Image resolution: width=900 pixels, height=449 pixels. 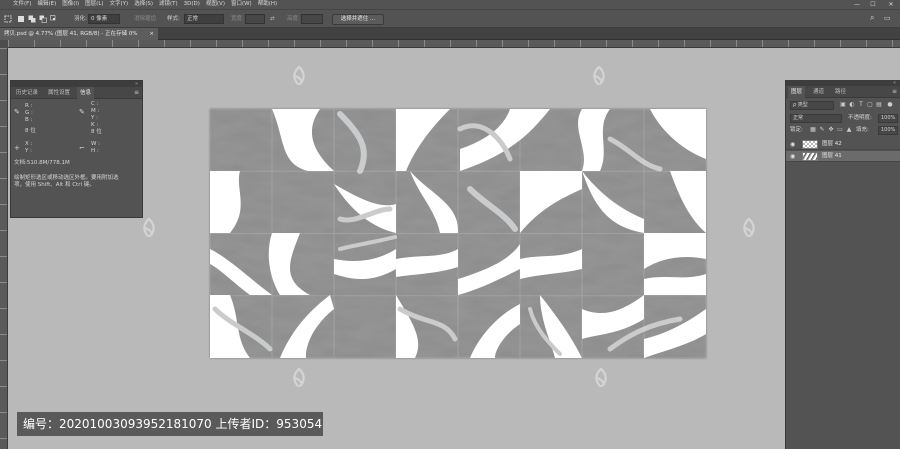 What do you see at coordinates (86, 93) in the screenshot?
I see `tab-info: 信息` at bounding box center [86, 93].